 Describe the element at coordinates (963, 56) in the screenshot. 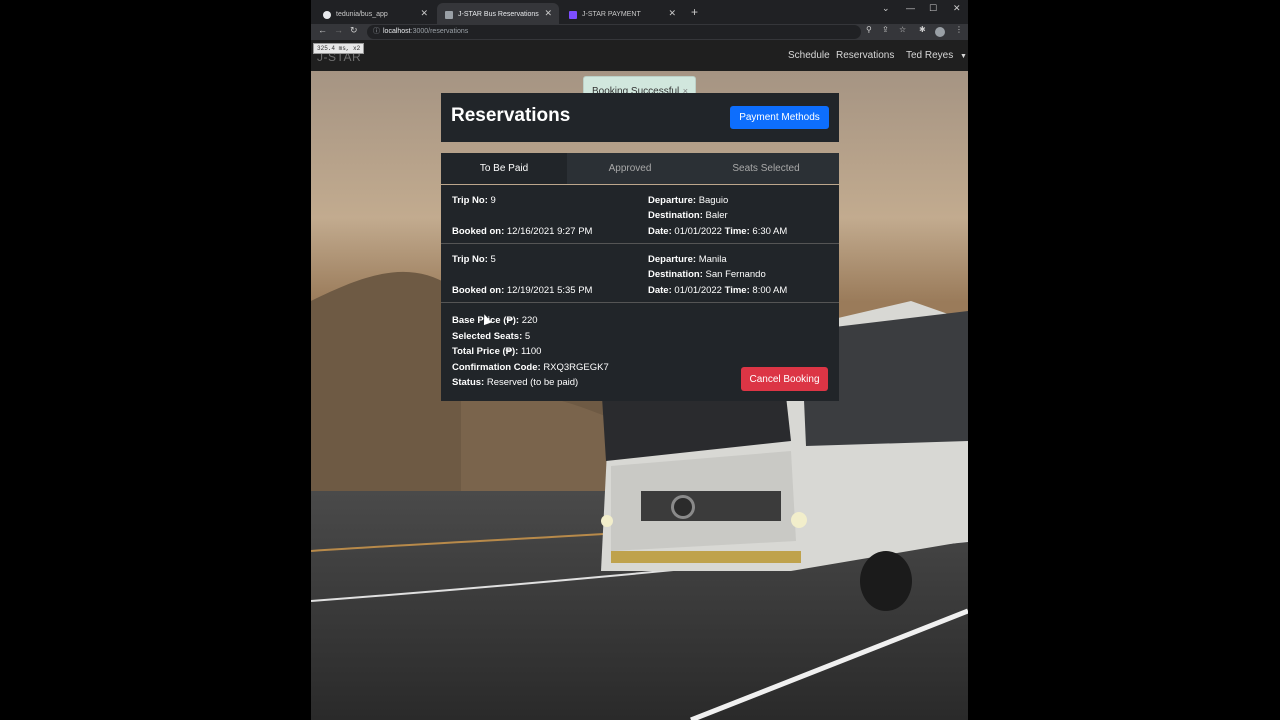

I see `caret-down-icon: ▼` at that location.